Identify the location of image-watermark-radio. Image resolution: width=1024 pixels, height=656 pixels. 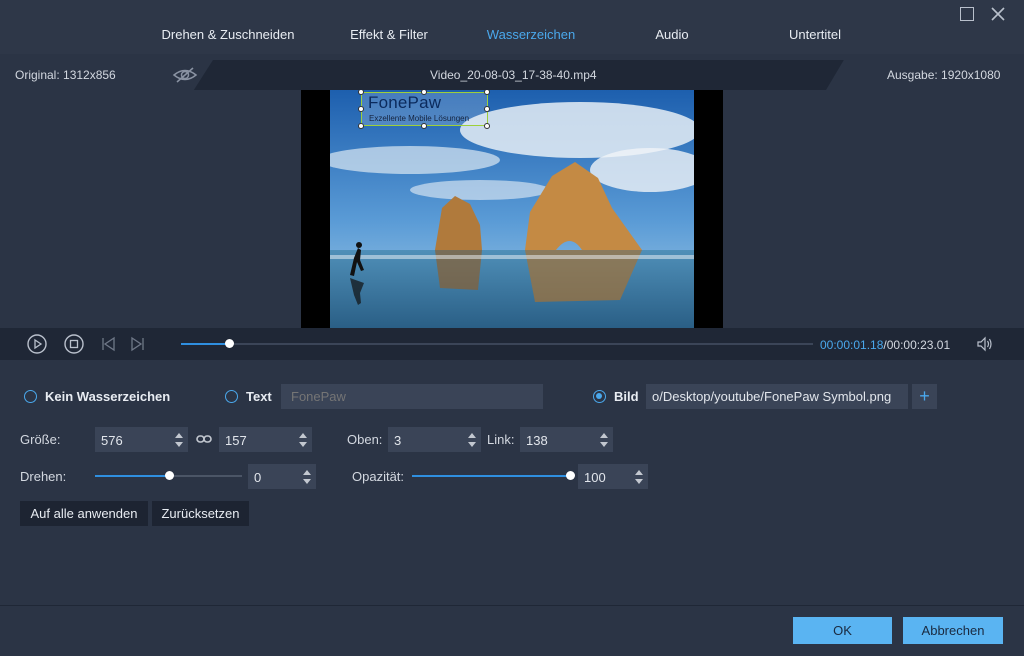
(599, 396).